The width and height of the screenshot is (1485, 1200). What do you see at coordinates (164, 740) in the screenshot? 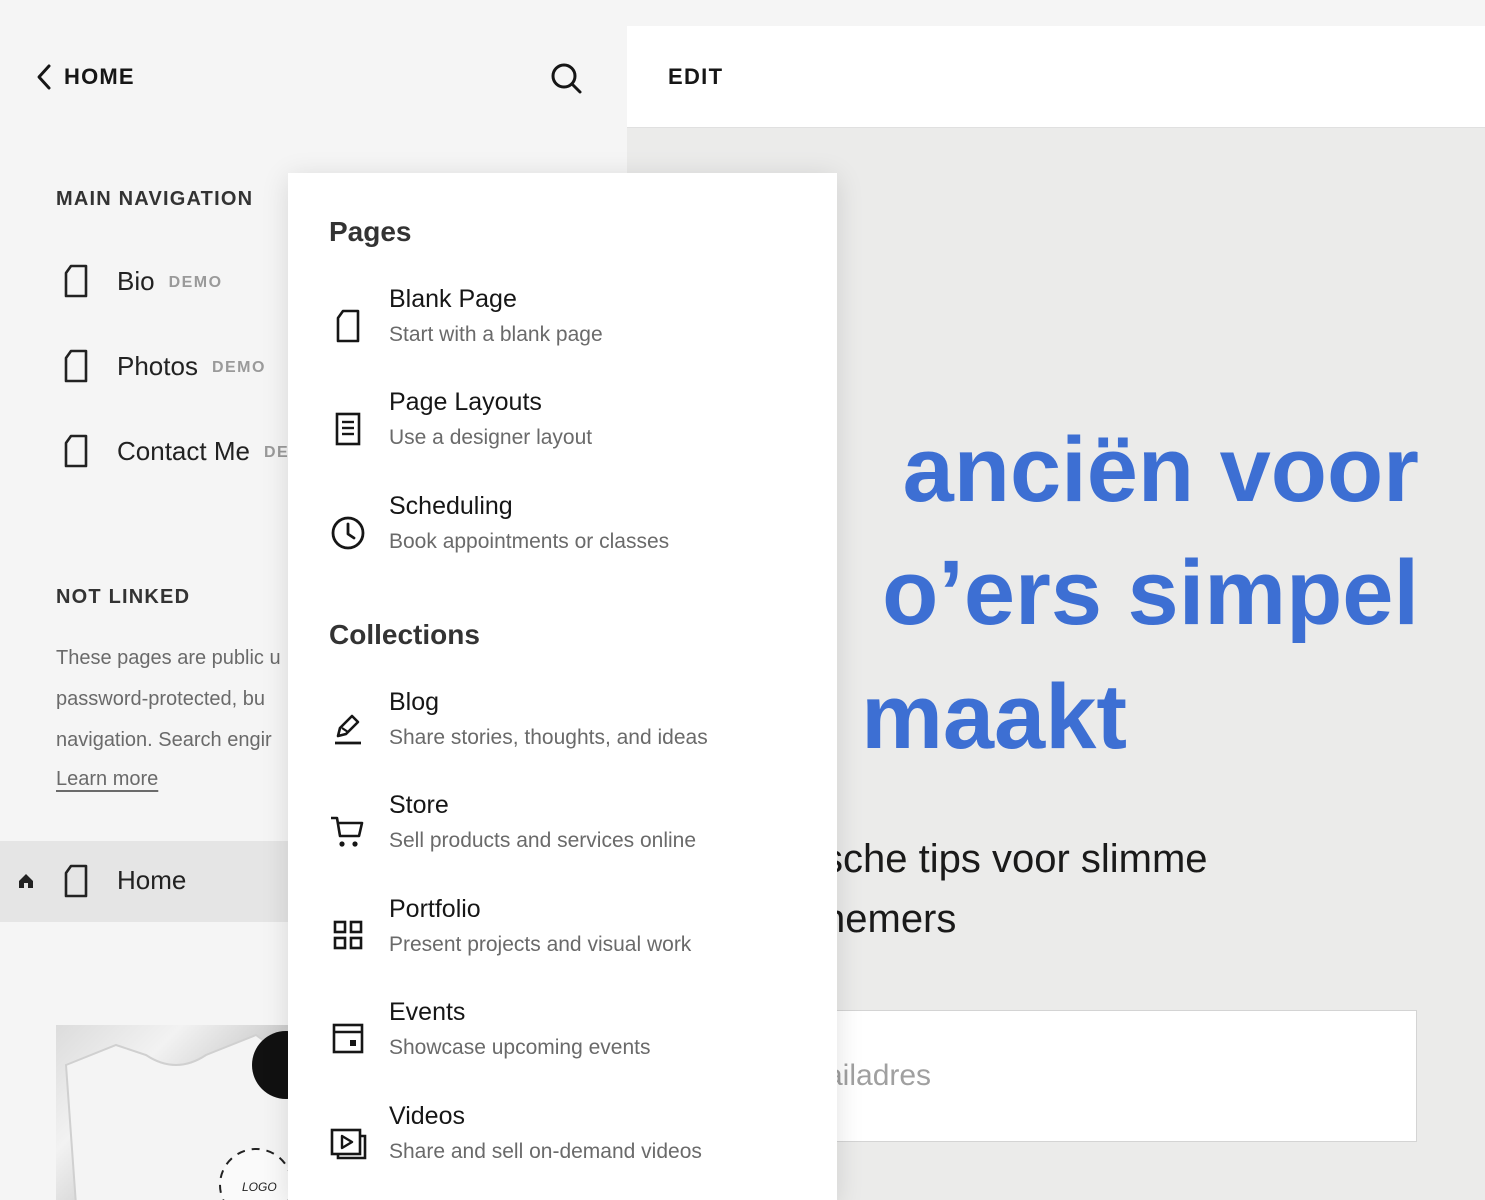
I see `not-linked-description: navigation. Search engir` at bounding box center [164, 740].